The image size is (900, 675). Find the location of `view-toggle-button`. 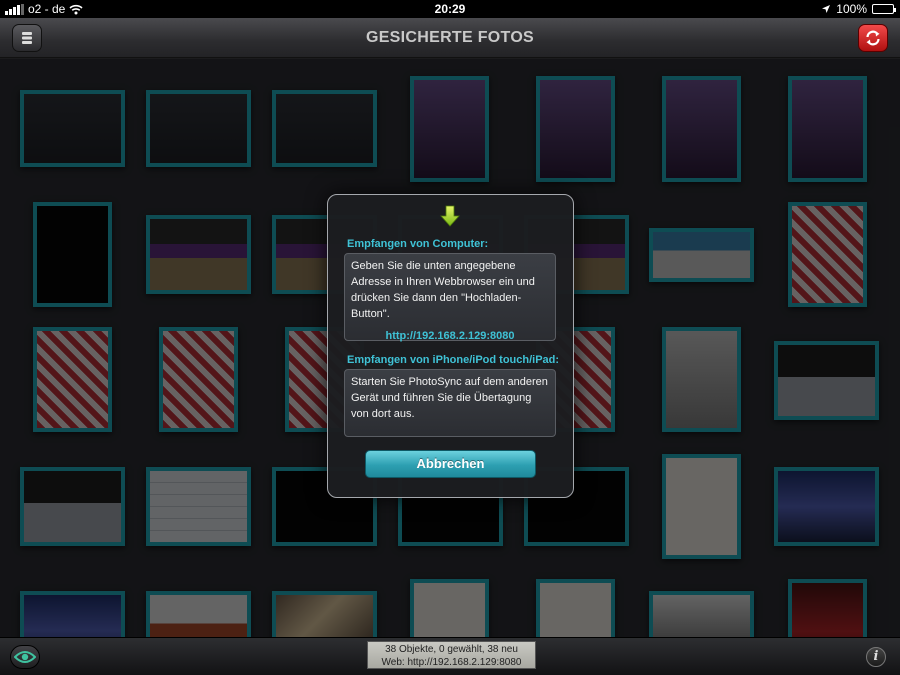

view-toggle-button is located at coordinates (25, 657).